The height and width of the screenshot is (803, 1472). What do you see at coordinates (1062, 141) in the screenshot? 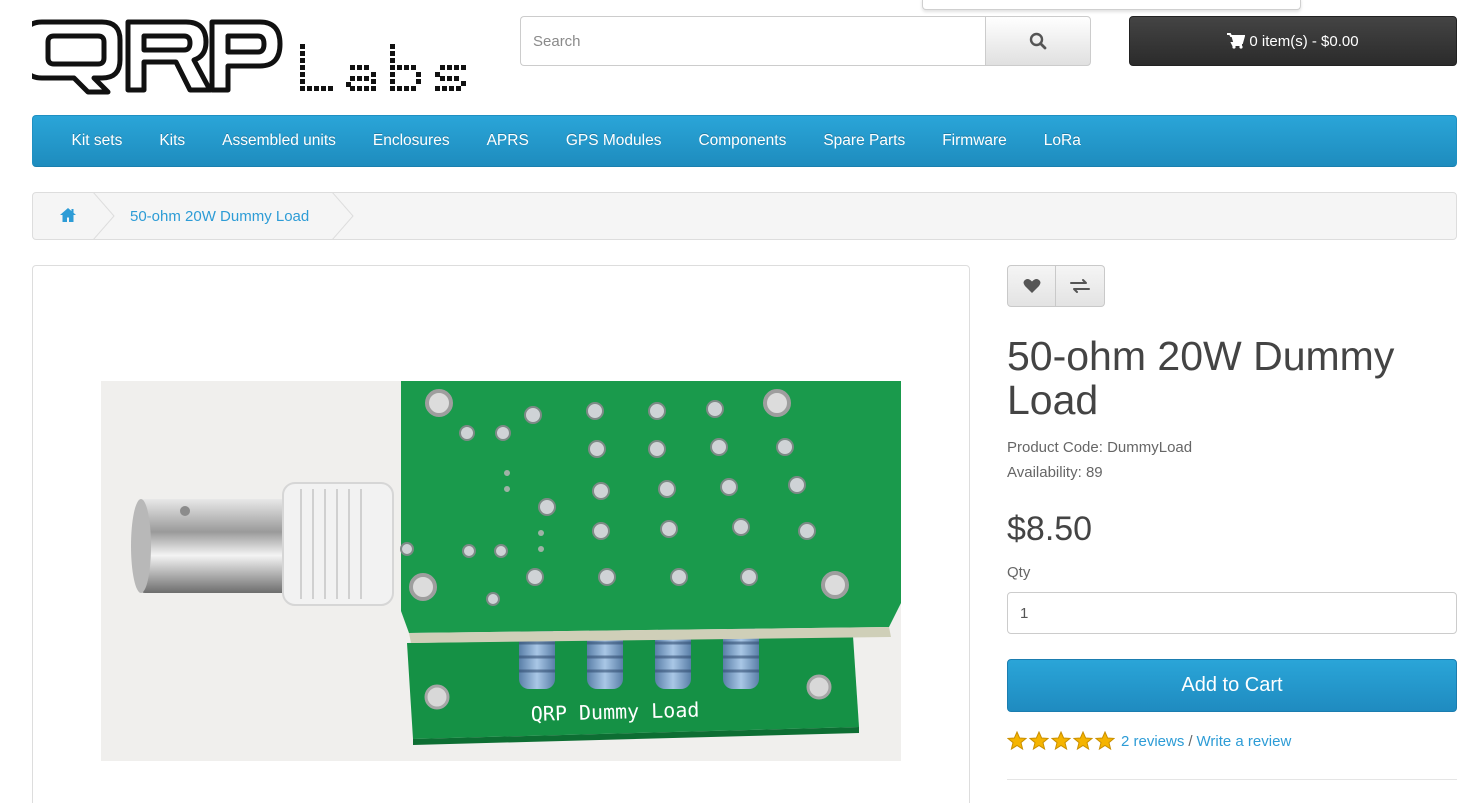
I see `menu-item-lora: LoRa` at bounding box center [1062, 141].